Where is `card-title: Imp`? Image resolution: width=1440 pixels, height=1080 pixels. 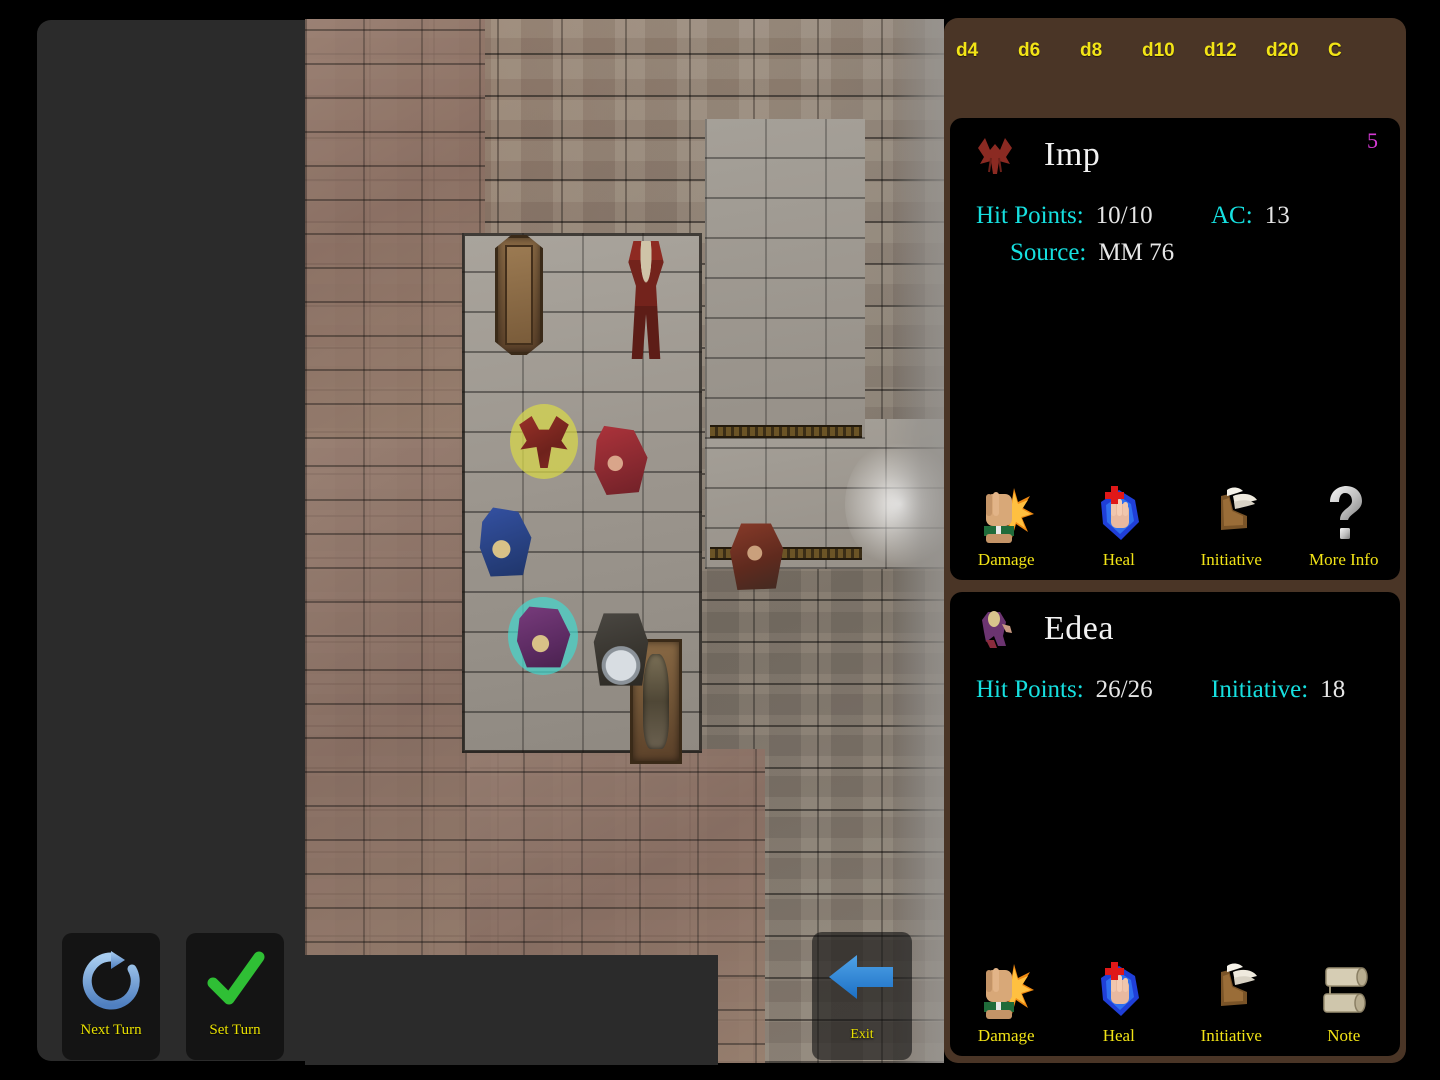
card-title: Imp is located at coordinates (1072, 154).